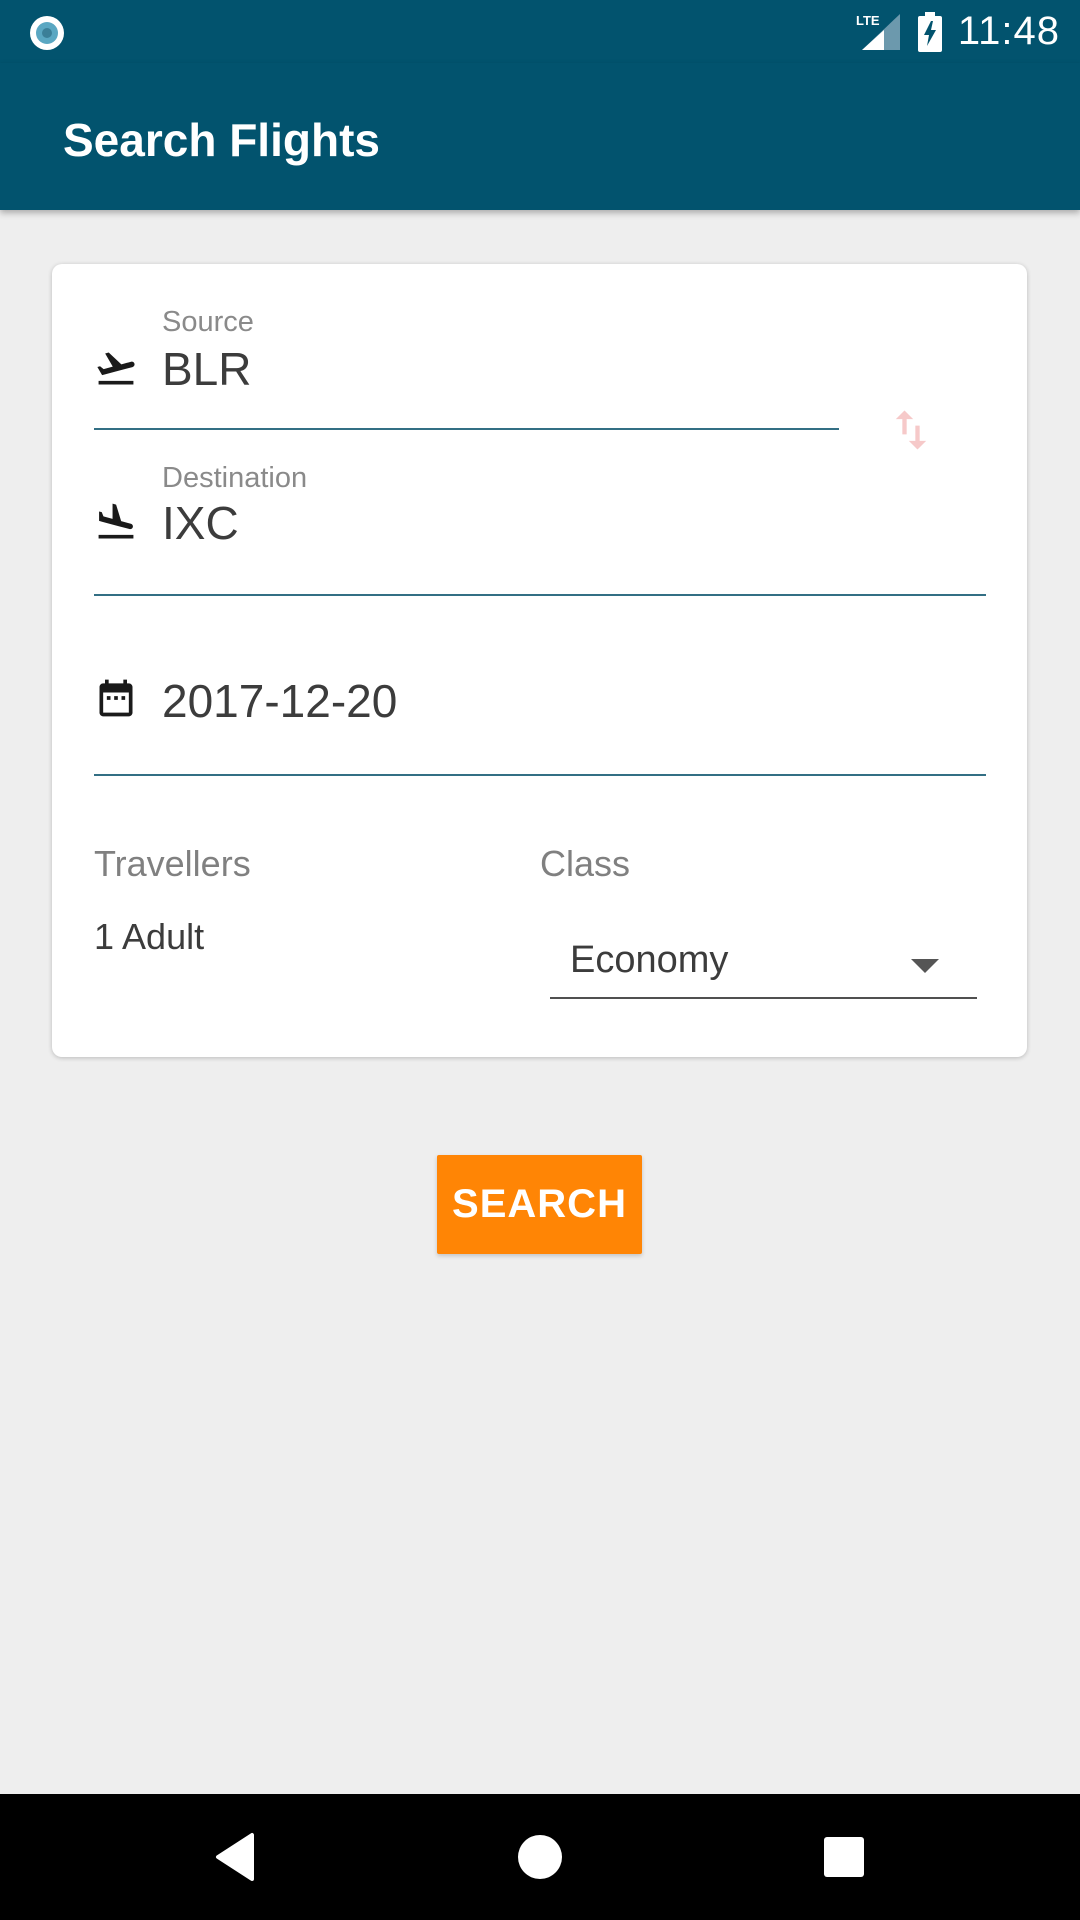 This screenshot has height=1920, width=1080. I want to click on class-dropdown: Economy, so click(763, 965).